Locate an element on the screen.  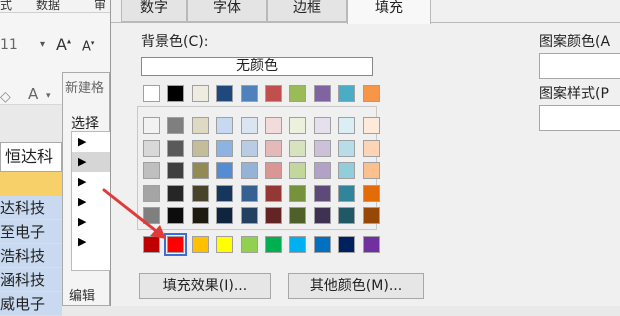
table-cell: 威电子 is located at coordinates (31, 304).